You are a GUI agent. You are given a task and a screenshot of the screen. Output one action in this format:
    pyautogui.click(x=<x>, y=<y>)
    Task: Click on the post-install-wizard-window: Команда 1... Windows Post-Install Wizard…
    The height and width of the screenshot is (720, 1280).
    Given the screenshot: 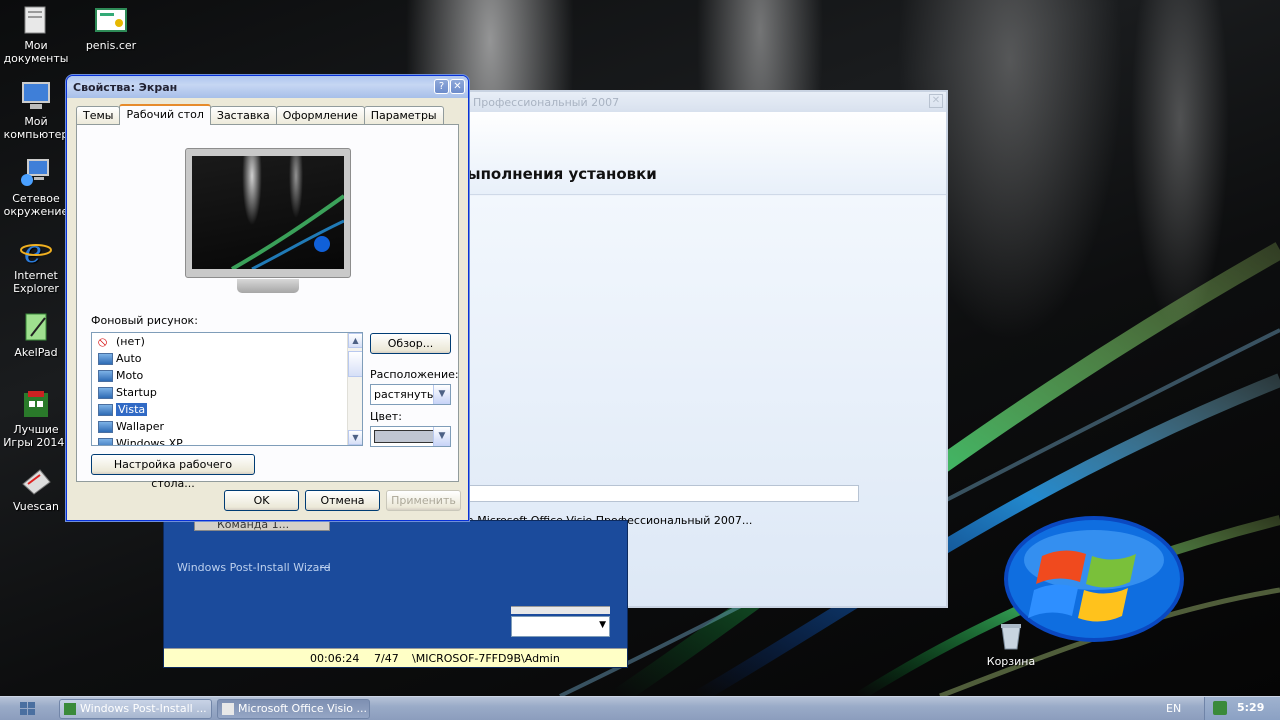 What is the action you would take?
    pyautogui.click(x=395, y=592)
    